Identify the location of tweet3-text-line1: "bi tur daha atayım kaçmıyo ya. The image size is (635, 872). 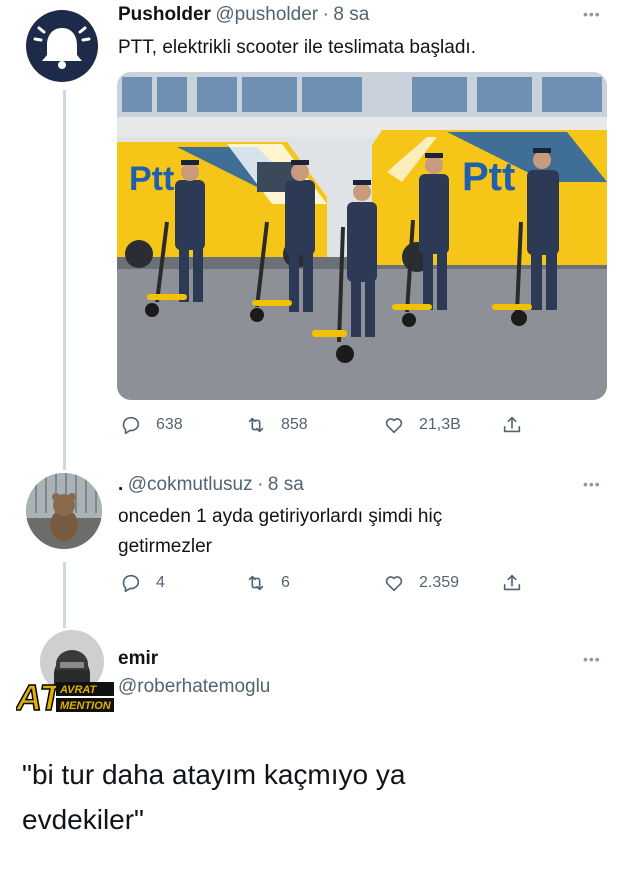
(214, 774).